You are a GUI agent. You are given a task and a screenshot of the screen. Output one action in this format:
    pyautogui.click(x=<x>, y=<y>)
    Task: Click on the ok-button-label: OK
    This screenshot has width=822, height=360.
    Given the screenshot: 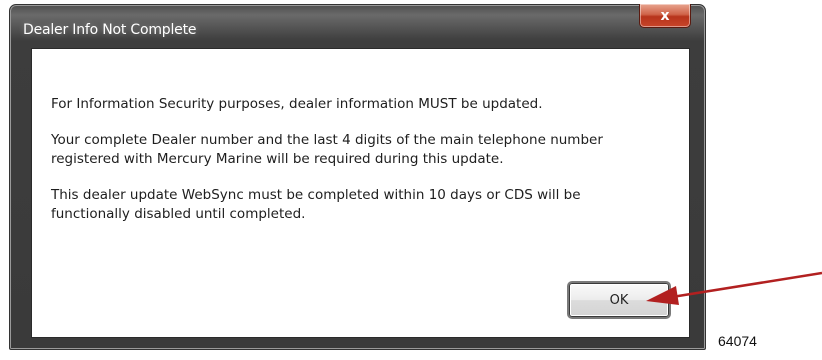 What is the action you would take?
    pyautogui.click(x=619, y=300)
    